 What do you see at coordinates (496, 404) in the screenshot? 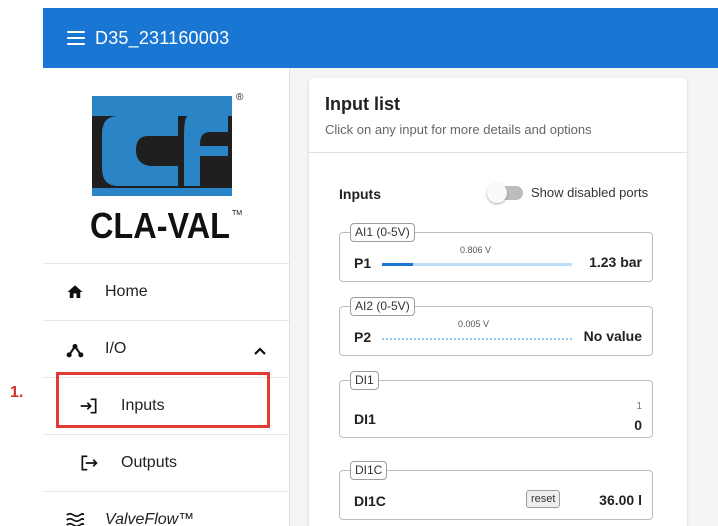
I see `input-port-di1: DI1 DI1 1 0` at bounding box center [496, 404].